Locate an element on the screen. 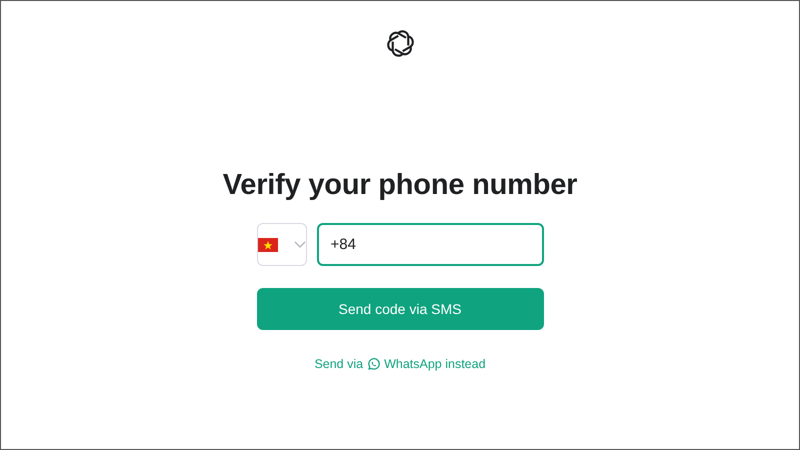 The height and width of the screenshot is (450, 800). logo-icon is located at coordinates (400, 43).